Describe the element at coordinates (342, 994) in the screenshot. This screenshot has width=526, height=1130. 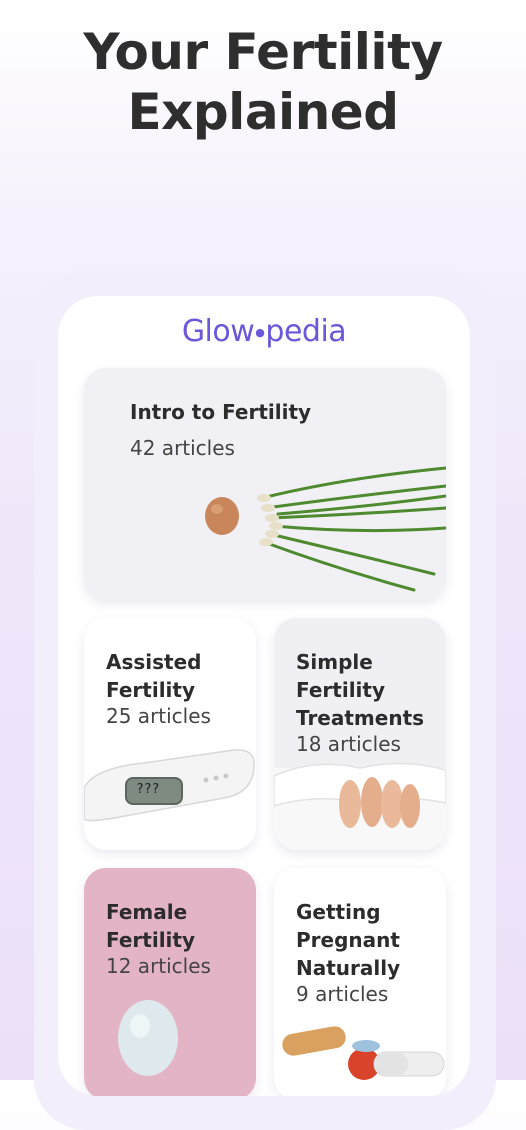
I see `card-article-count: 9 articles` at that location.